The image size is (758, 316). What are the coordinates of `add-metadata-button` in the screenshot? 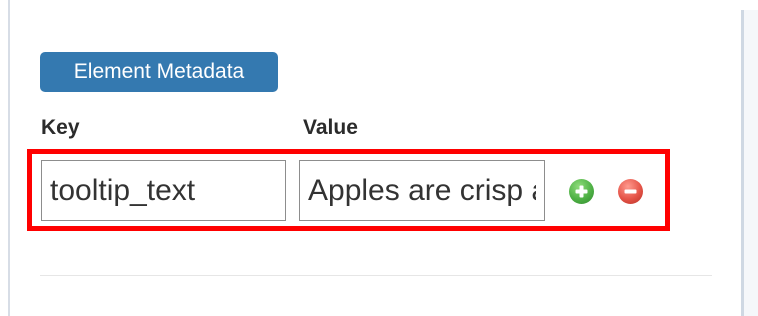 It's located at (581, 191).